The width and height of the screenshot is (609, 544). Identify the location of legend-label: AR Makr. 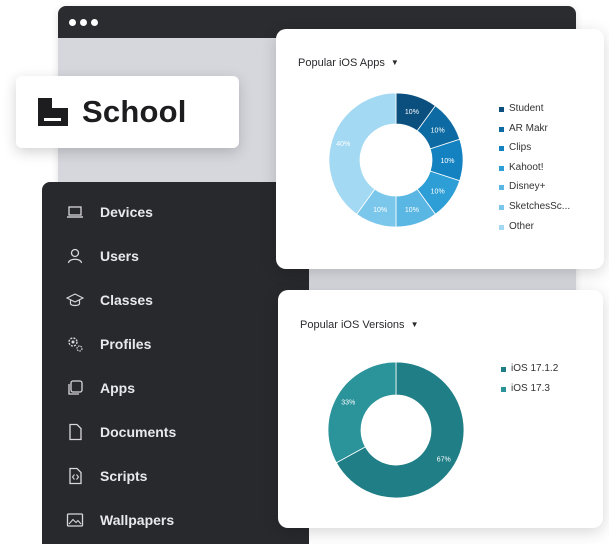
(528, 128).